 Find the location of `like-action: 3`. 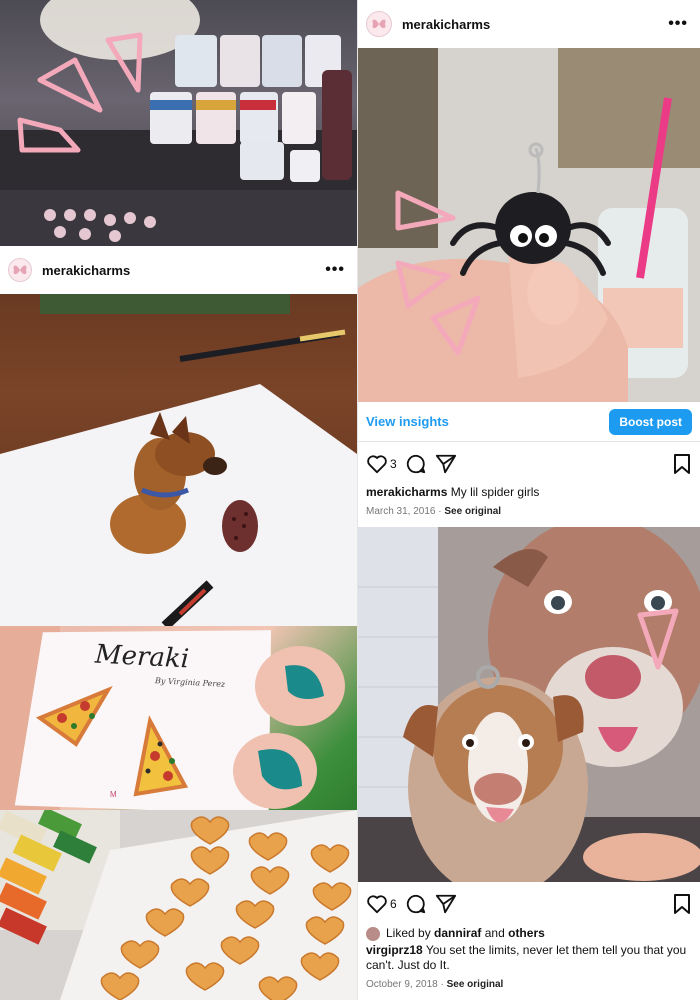

like-action: 3 is located at coordinates (381, 464).